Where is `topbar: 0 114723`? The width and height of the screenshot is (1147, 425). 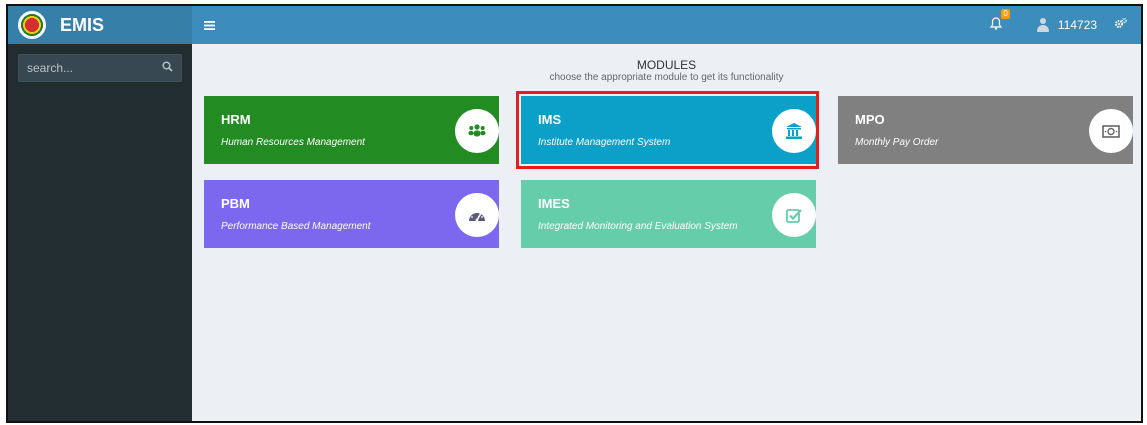
topbar: 0 114723 is located at coordinates (666, 25).